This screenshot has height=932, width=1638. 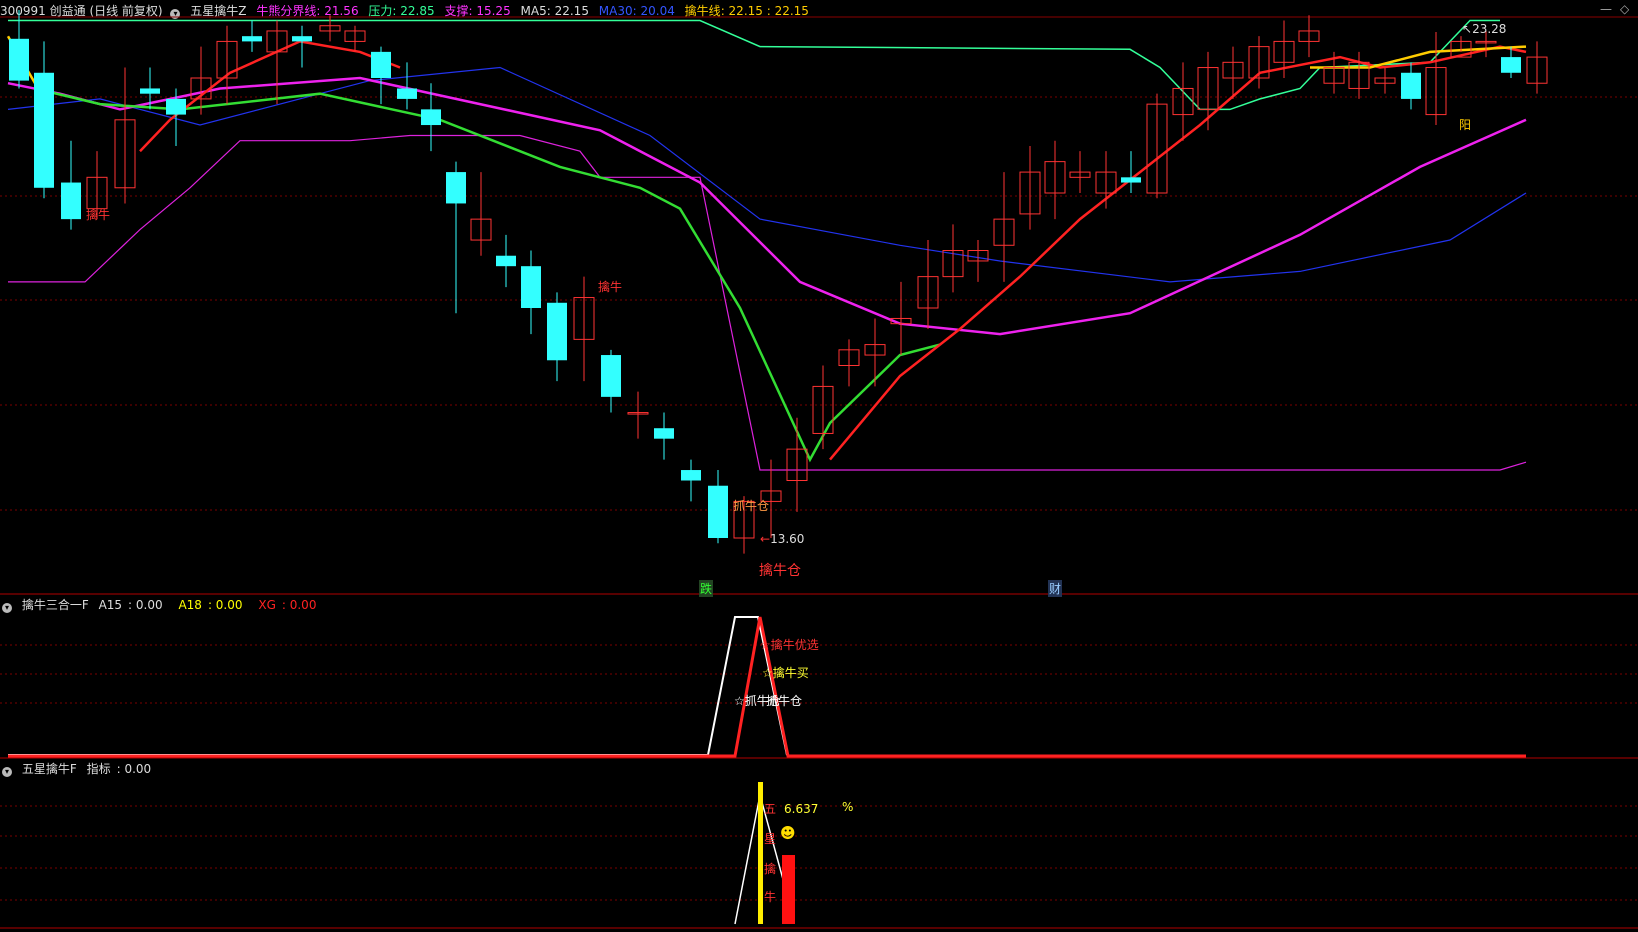 I want to click on panel2-header: ▾ 擒牛三合一F A15: 0.00 A18: 0.00 XG: 0.00, so click(x=164, y=605).